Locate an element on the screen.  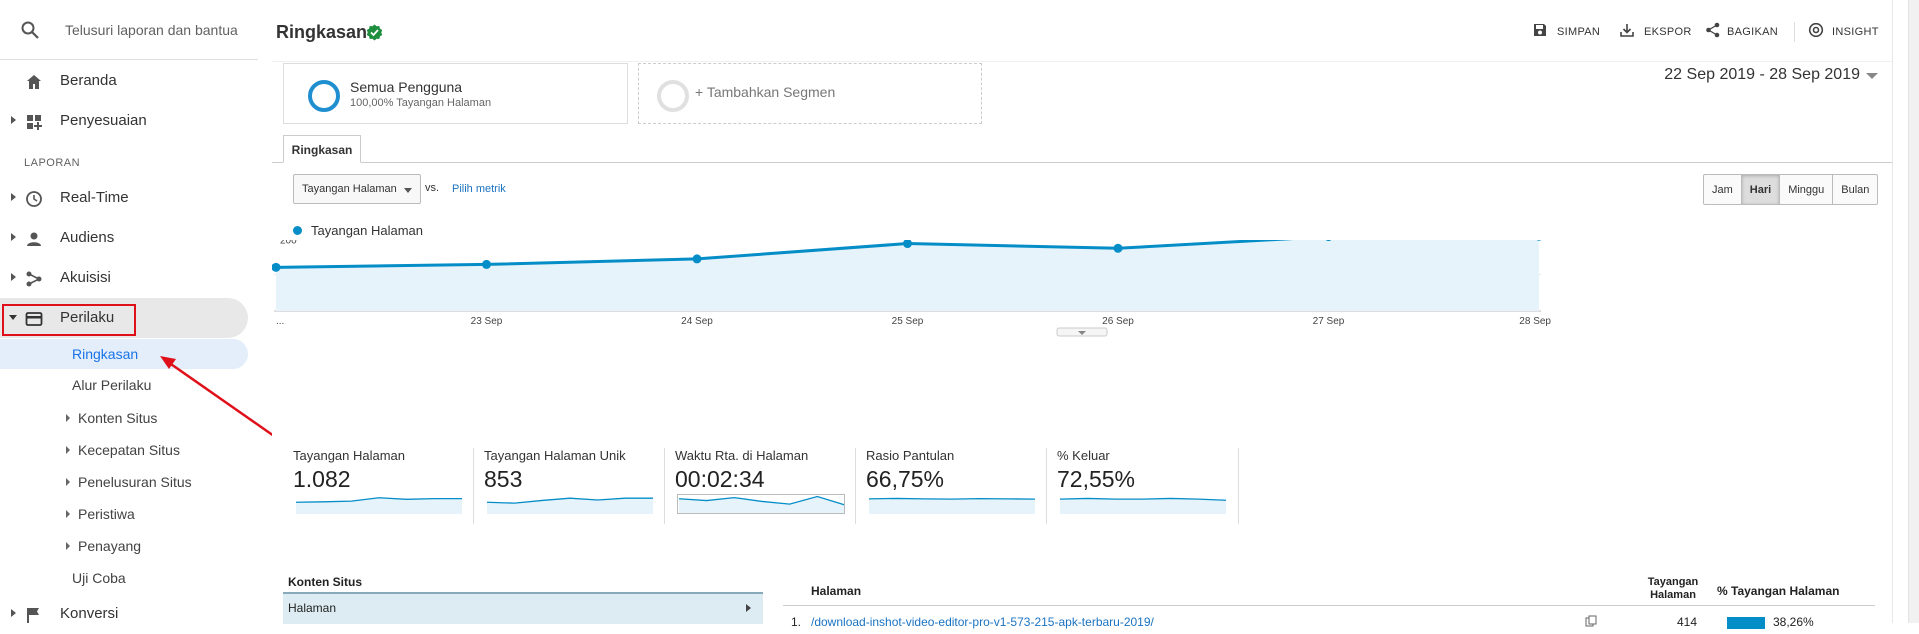
date-range-picker: 22 Sep 2019 - 28 Sep 2019 is located at coordinates (1762, 75).